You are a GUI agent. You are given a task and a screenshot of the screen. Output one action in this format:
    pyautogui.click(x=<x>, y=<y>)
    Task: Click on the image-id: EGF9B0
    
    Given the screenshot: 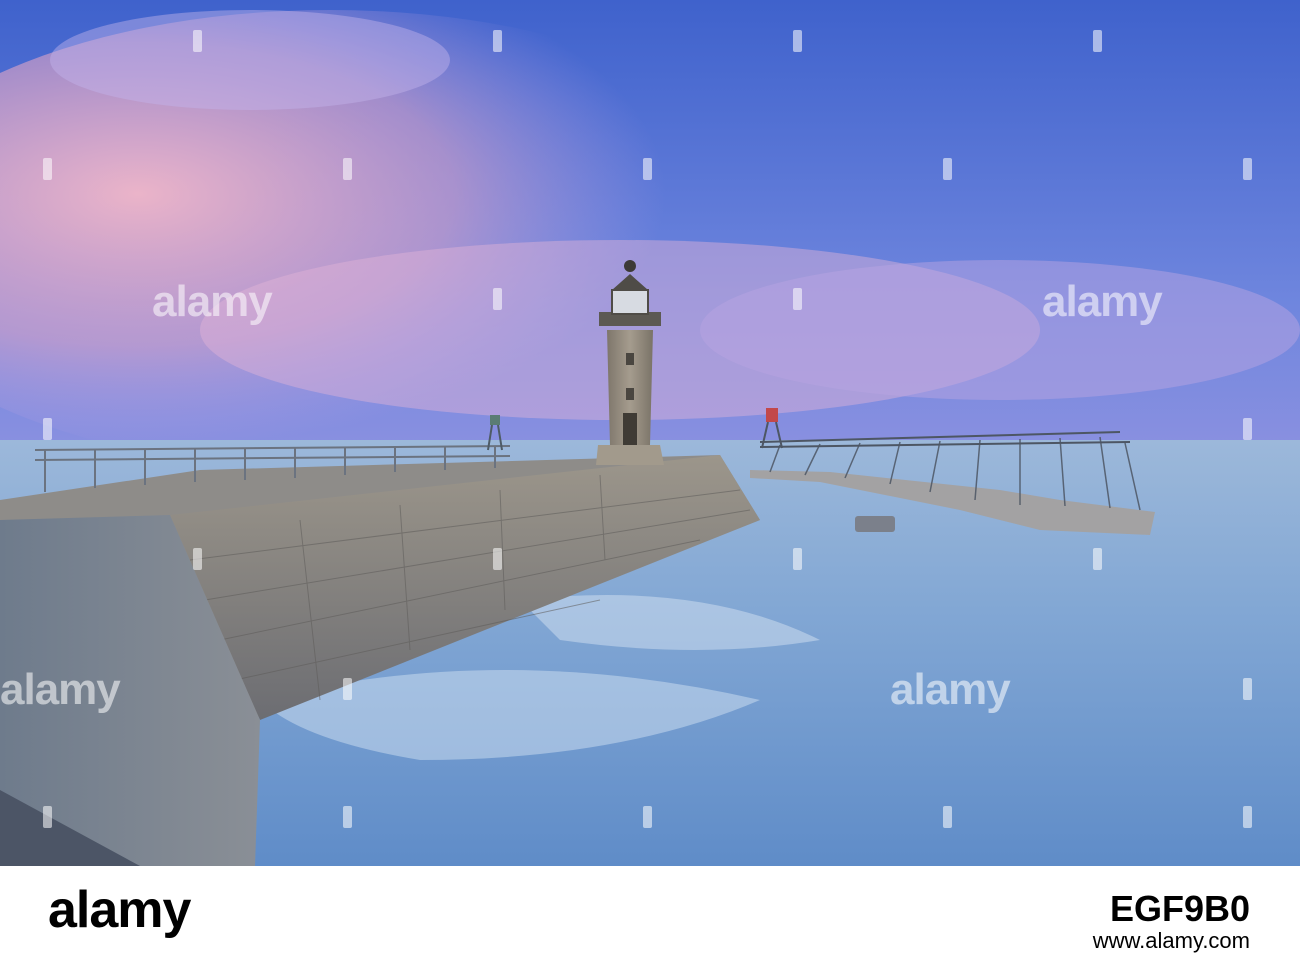 What is the action you would take?
    pyautogui.click(x=1179, y=908)
    